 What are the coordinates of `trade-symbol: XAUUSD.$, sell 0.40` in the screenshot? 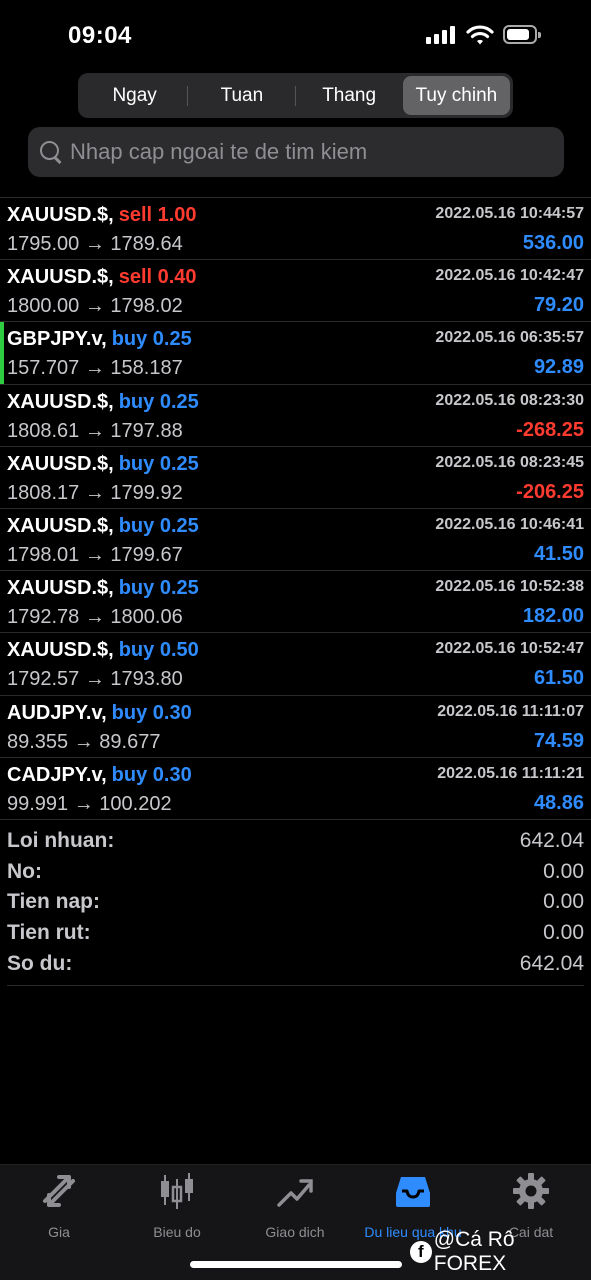 It's located at (102, 277).